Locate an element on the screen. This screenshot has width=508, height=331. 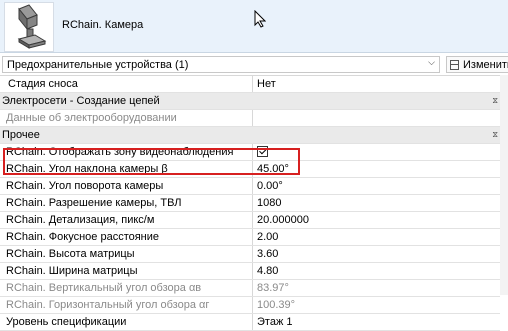
group-header-other: Прочее ⧖ is located at coordinates (250, 135).